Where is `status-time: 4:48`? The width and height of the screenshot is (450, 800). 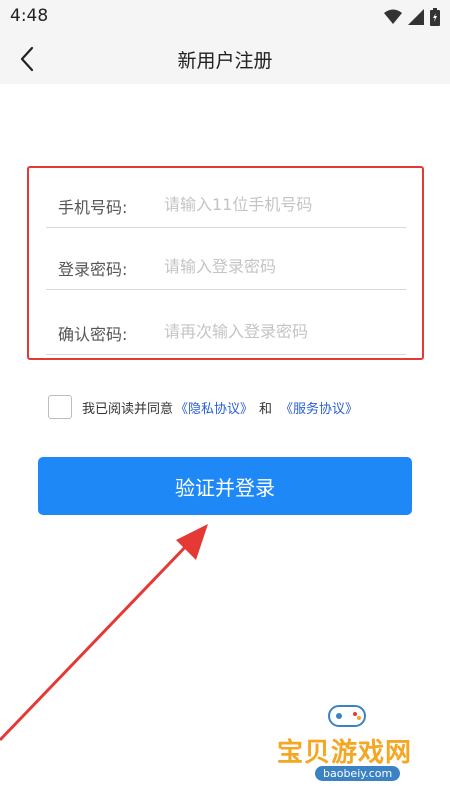 status-time: 4:48 is located at coordinates (29, 16).